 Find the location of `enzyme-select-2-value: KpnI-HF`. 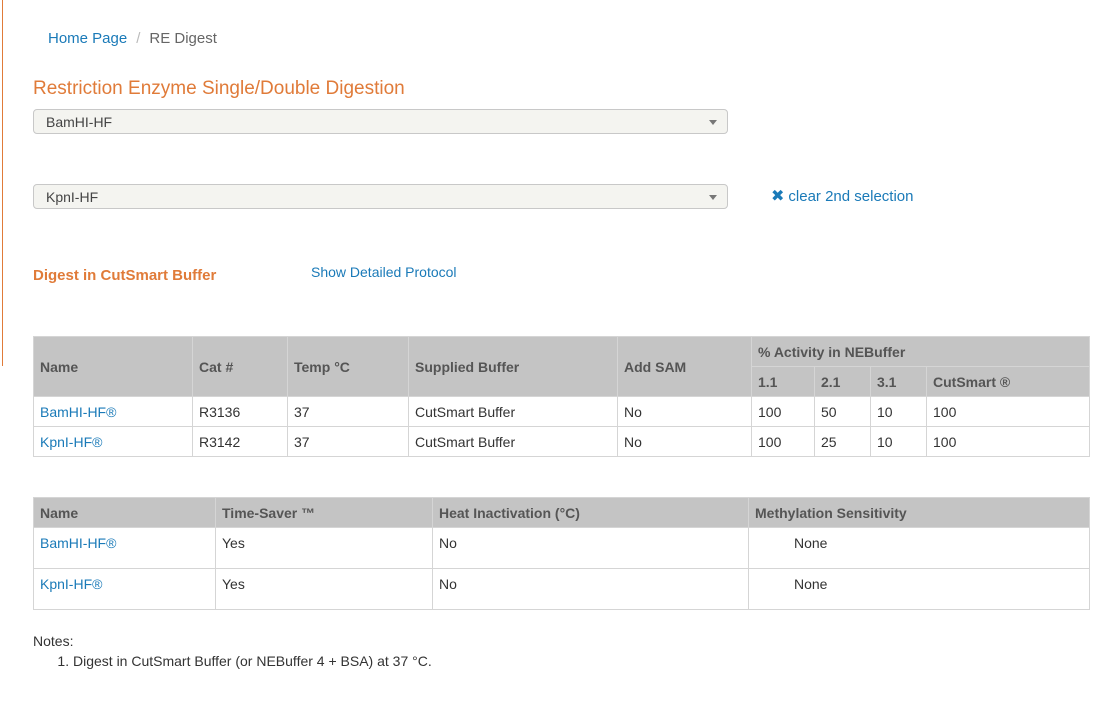

enzyme-select-2-value: KpnI-HF is located at coordinates (72, 197).